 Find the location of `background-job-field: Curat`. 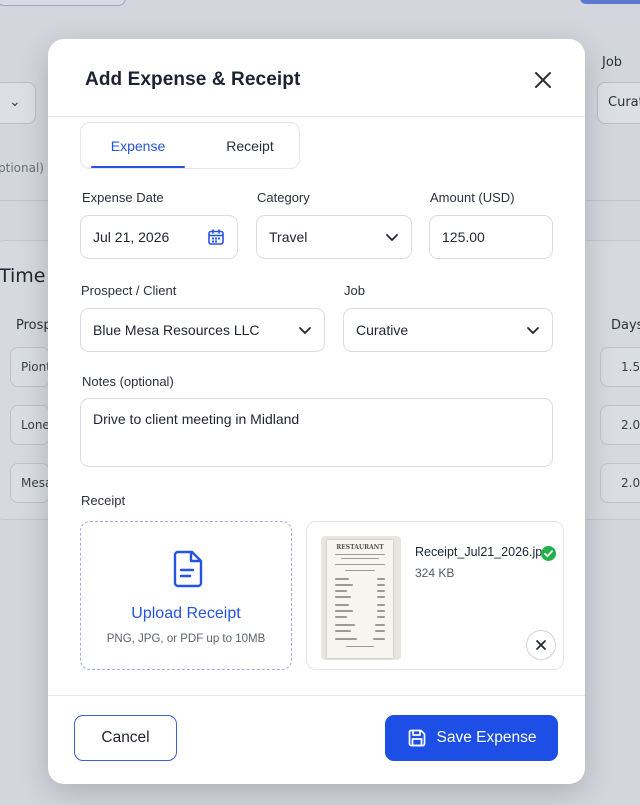

background-job-field: Curat is located at coordinates (618, 103).